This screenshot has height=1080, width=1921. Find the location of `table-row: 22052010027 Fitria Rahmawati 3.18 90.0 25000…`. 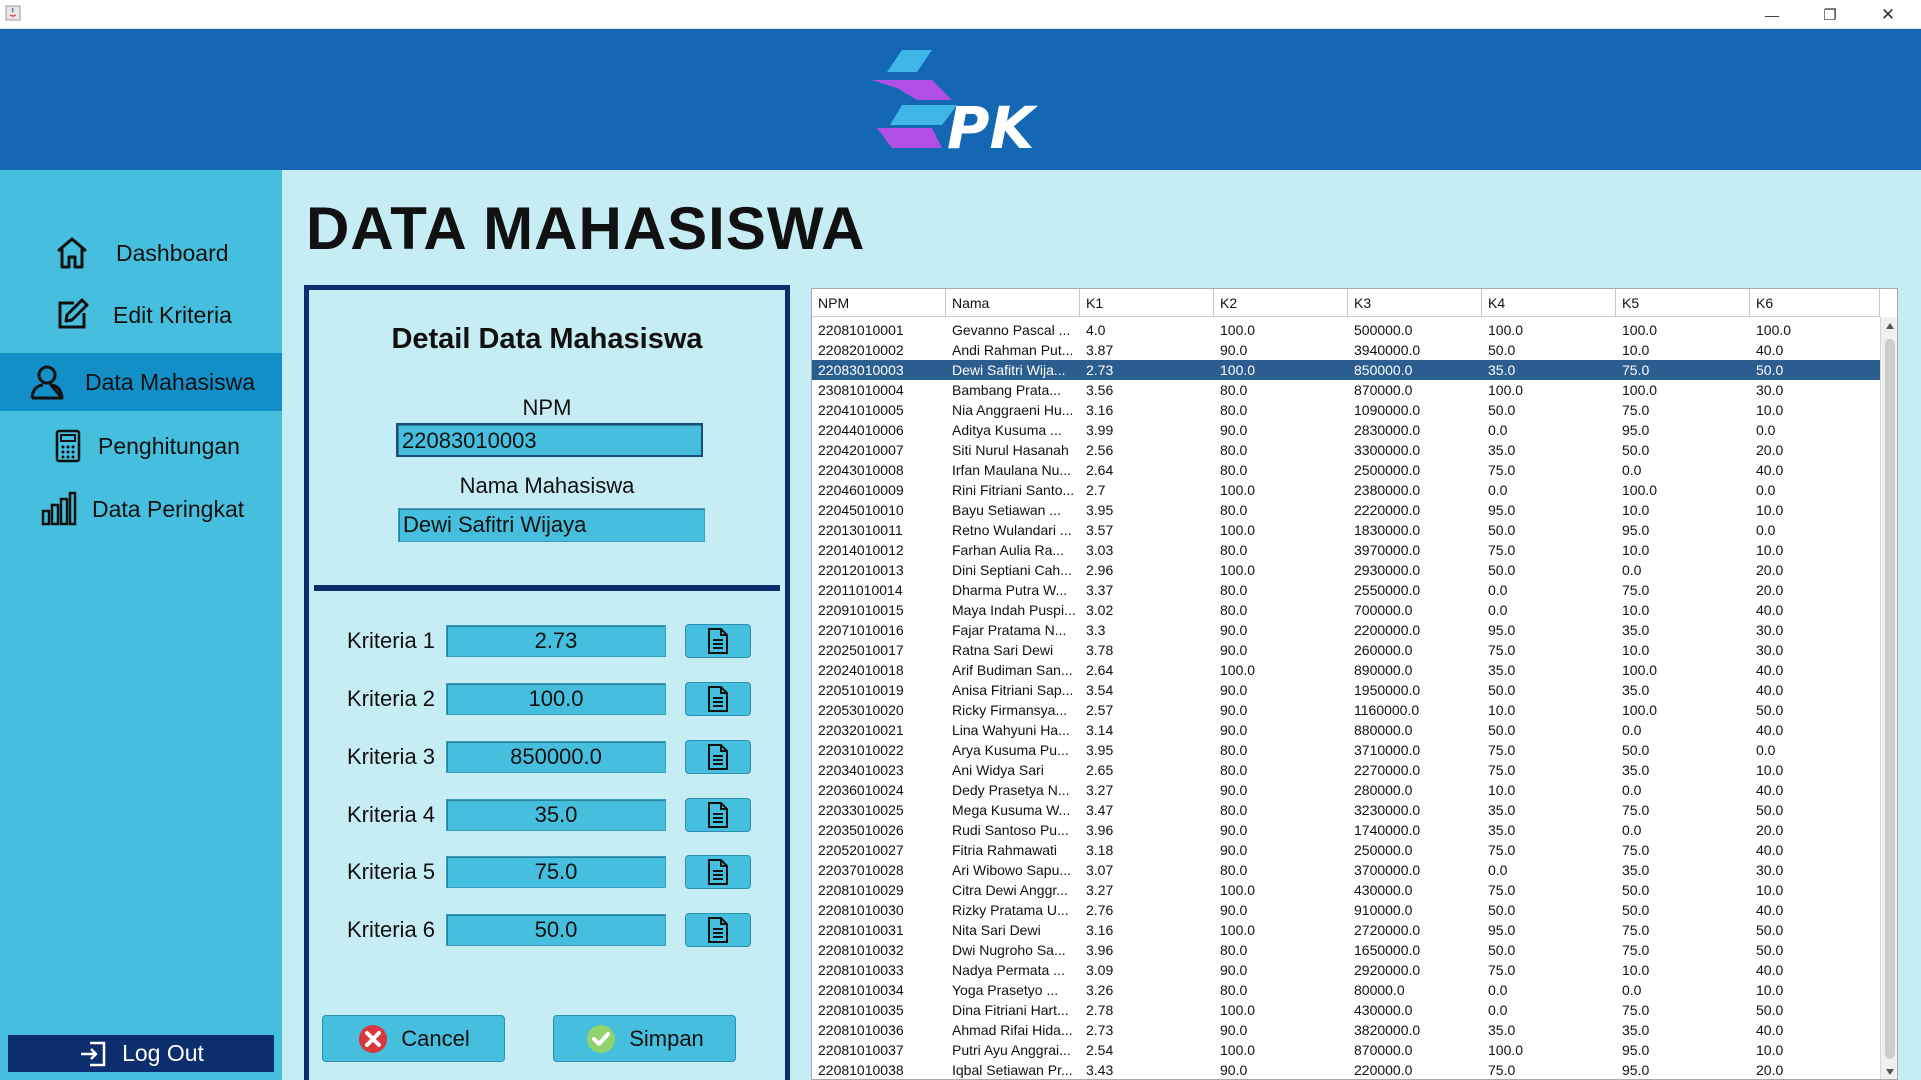

table-row: 22052010027 Fitria Rahmawati 3.18 90.0 25000… is located at coordinates (1346, 850).